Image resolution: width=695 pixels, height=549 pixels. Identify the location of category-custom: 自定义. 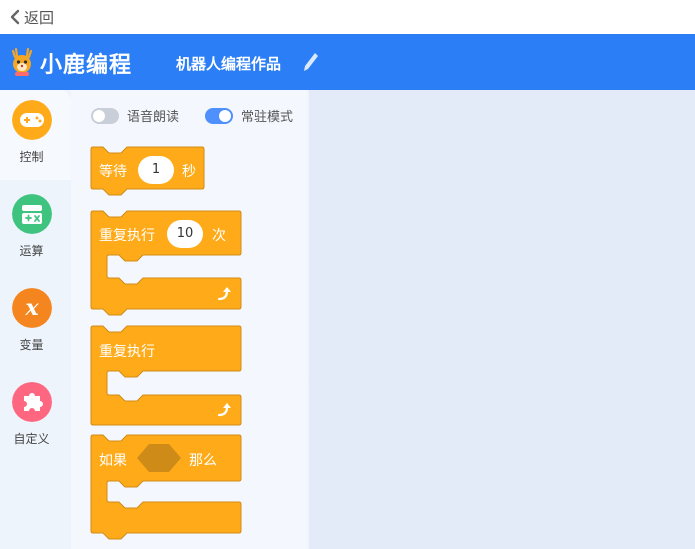
(35, 417).